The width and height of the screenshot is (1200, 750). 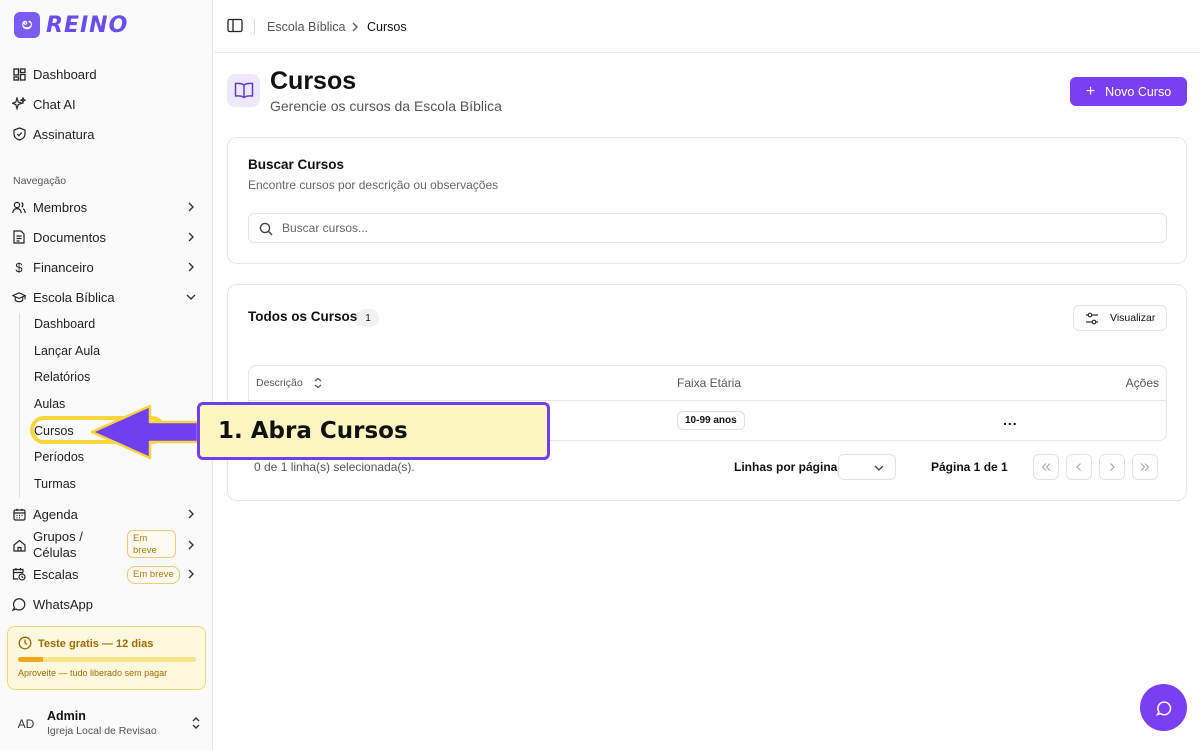 What do you see at coordinates (318, 383) in the screenshot?
I see `sort-icon` at bounding box center [318, 383].